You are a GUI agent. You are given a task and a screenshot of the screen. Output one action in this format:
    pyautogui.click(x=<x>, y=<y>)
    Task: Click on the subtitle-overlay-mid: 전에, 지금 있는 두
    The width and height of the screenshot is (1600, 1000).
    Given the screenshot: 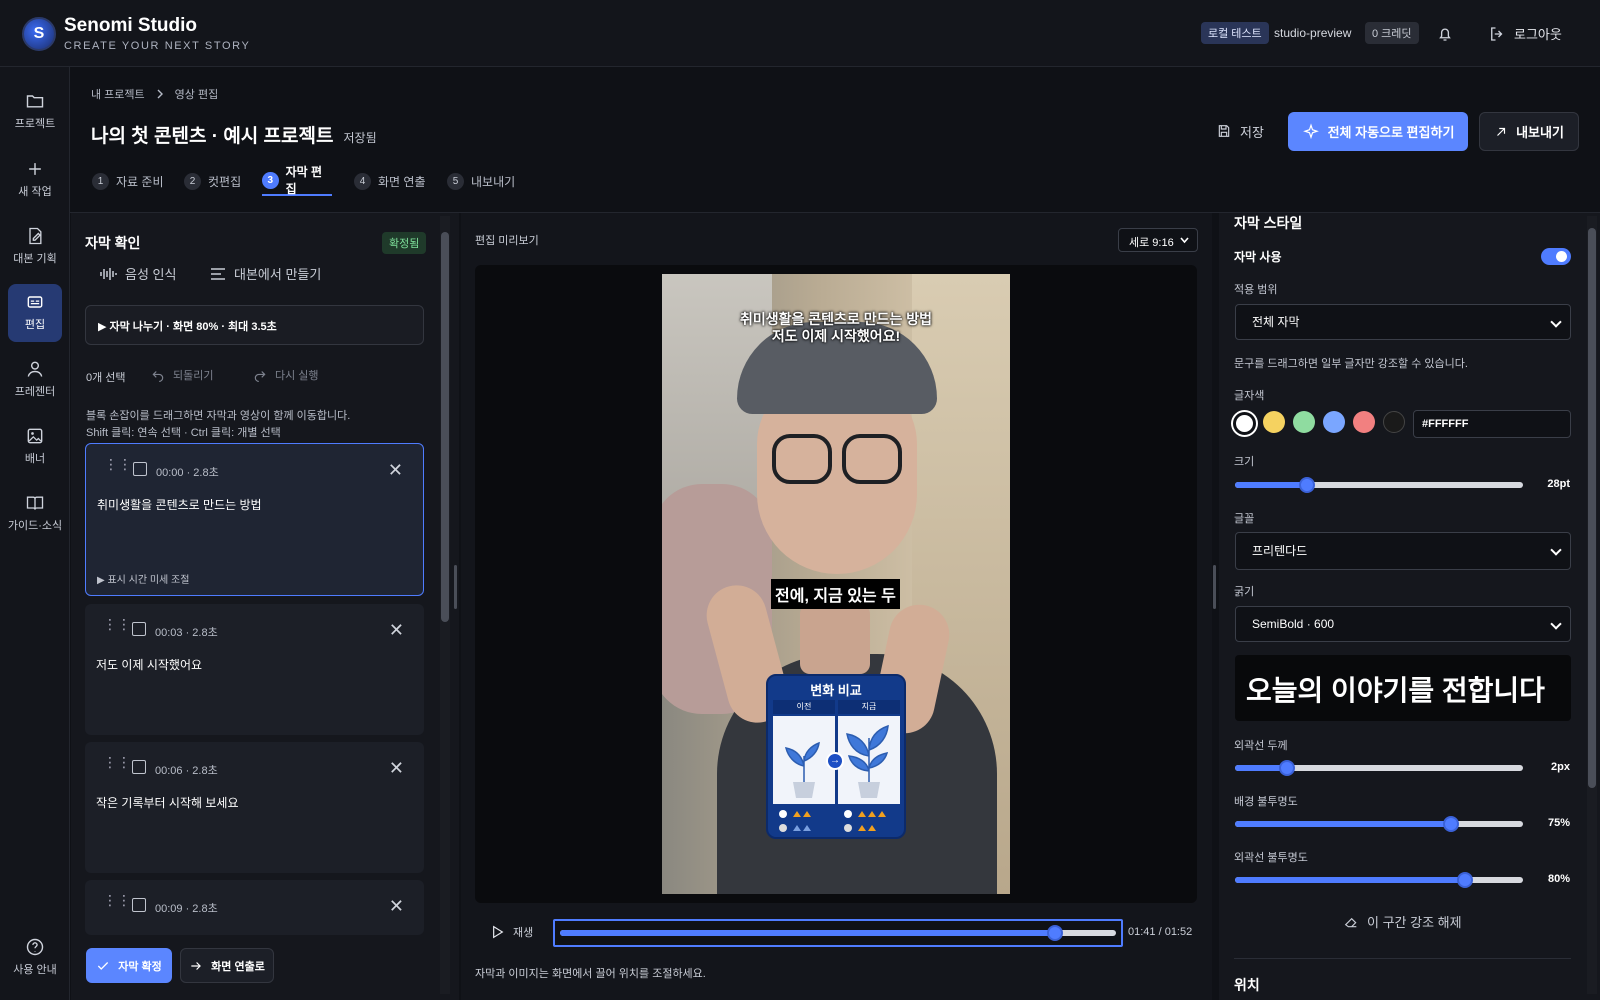 What is the action you would take?
    pyautogui.click(x=835, y=594)
    